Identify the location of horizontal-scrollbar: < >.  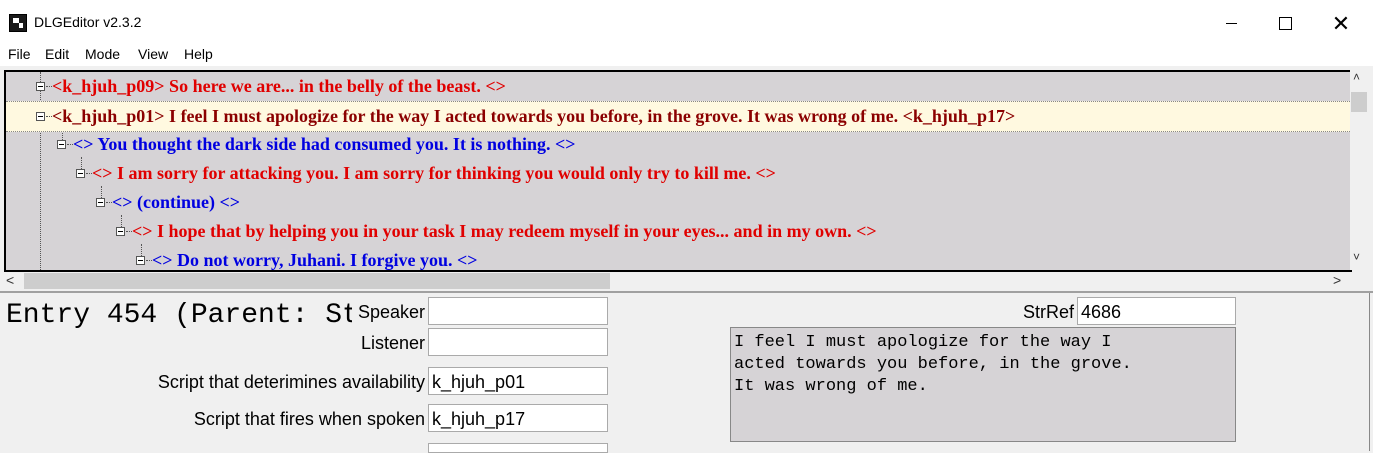
(674, 281).